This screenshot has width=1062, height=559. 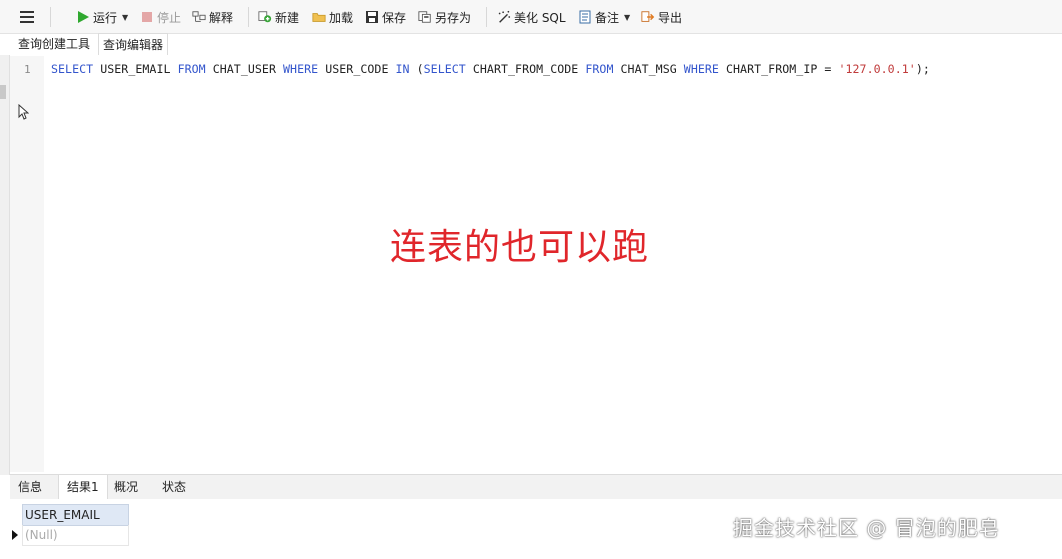 What do you see at coordinates (287, 17) in the screenshot?
I see `new-label: 新建` at bounding box center [287, 17].